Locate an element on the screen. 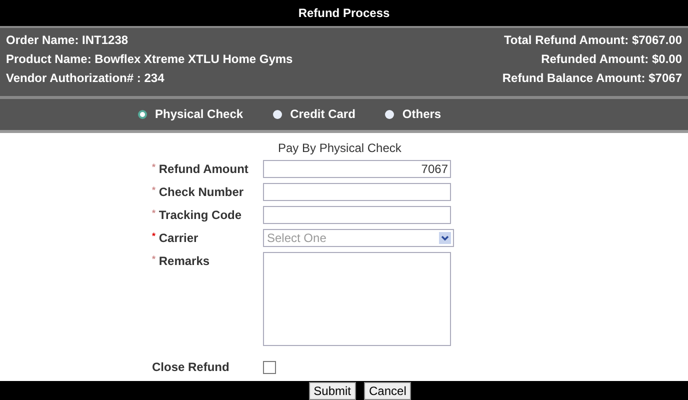 This screenshot has width=688, height=400. amount-detail: Refund Balance Amount: $7067 is located at coordinates (592, 78).